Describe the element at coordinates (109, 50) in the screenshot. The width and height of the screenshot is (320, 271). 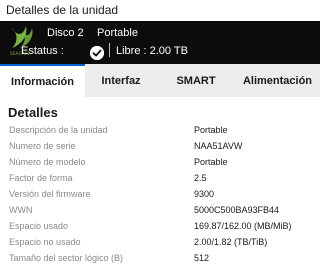
I see `header-divider` at that location.